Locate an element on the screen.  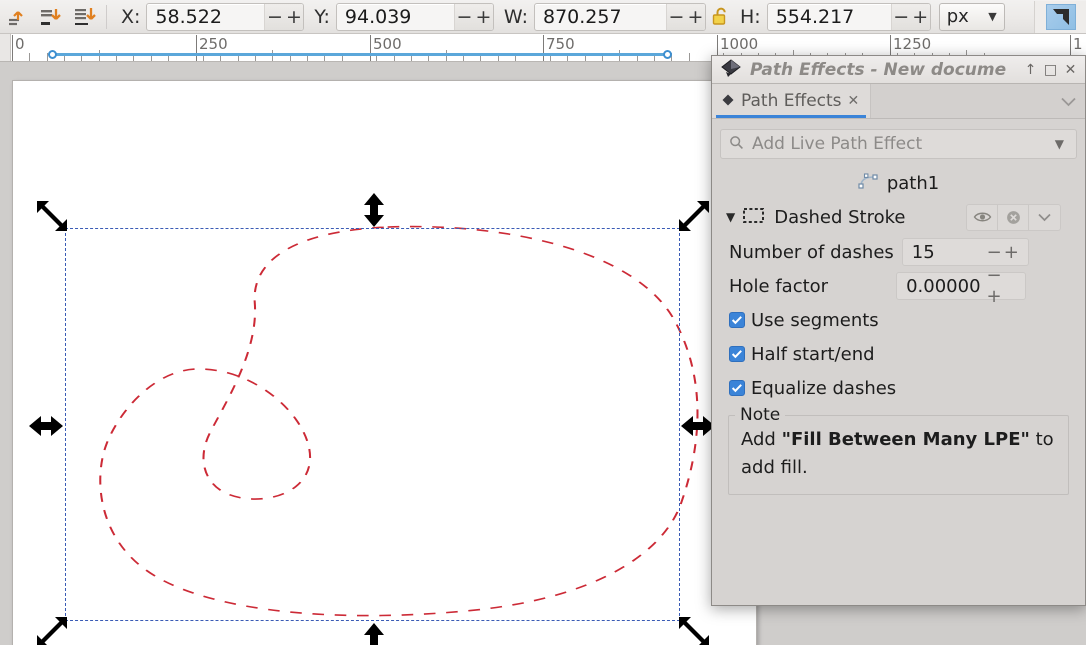
dialog-footer is located at coordinates (898, 587).